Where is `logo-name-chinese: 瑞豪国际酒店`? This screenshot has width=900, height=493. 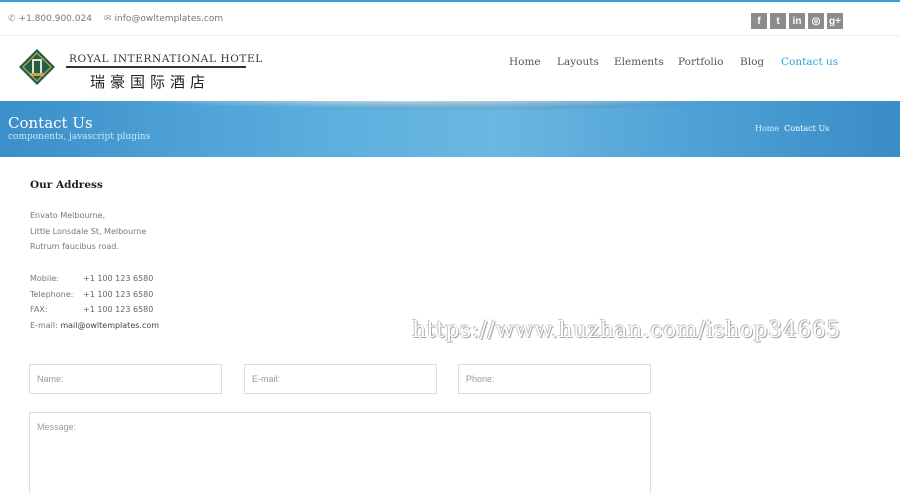
logo-name-chinese: 瑞豪国际酒店 is located at coordinates (150, 82).